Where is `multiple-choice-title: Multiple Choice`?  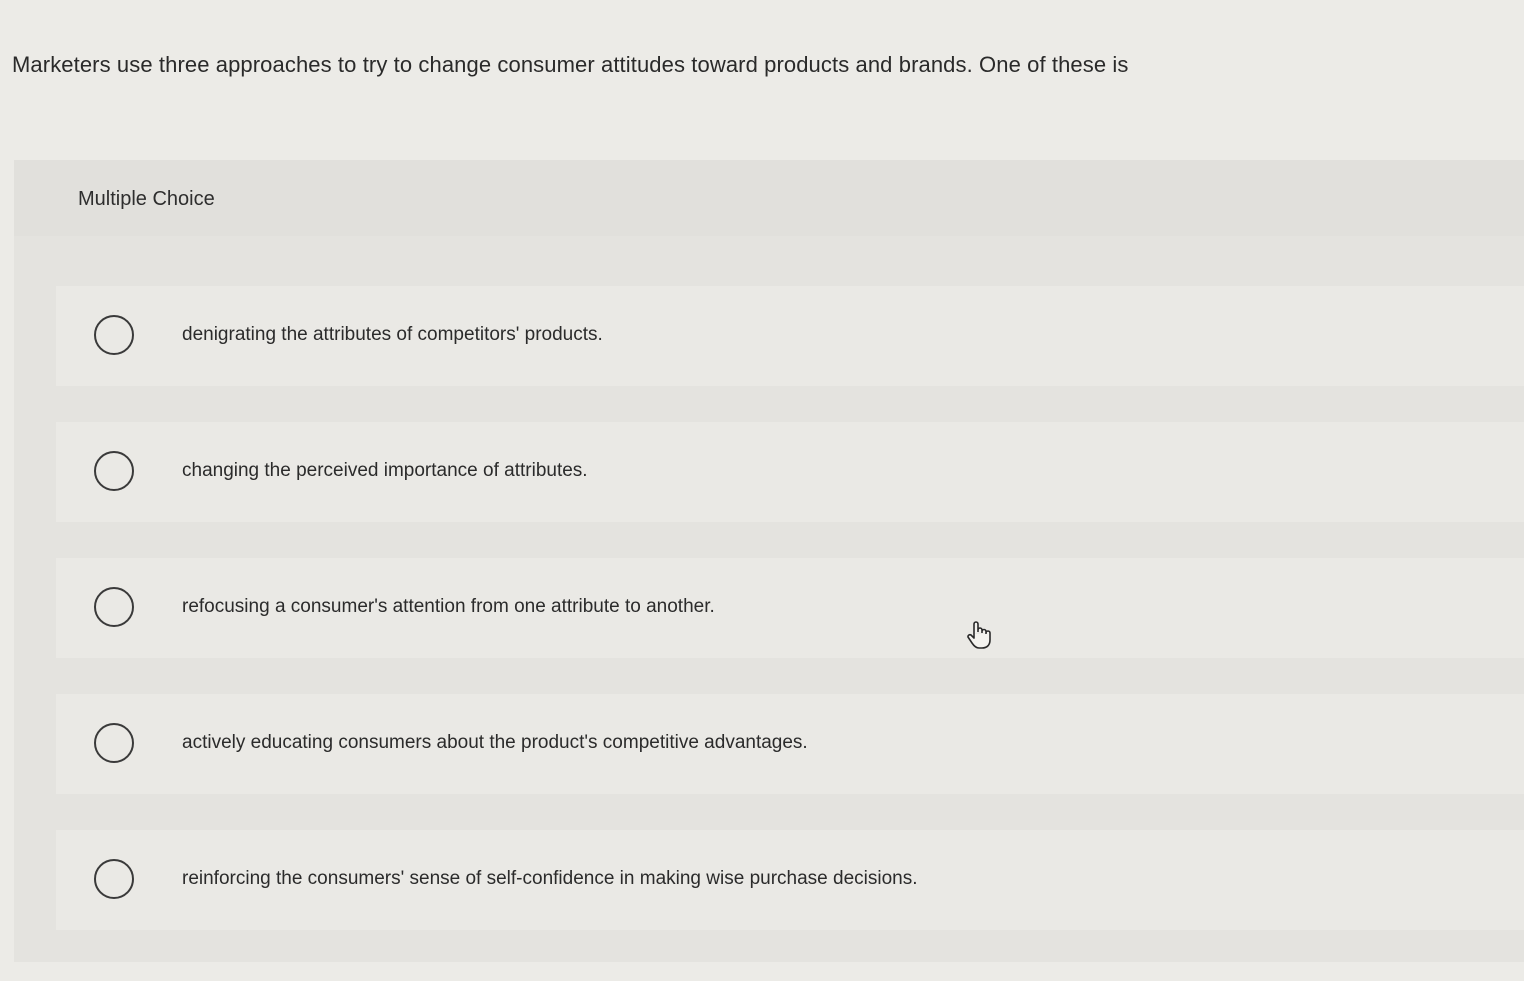
multiple-choice-title: Multiple Choice is located at coordinates (146, 199).